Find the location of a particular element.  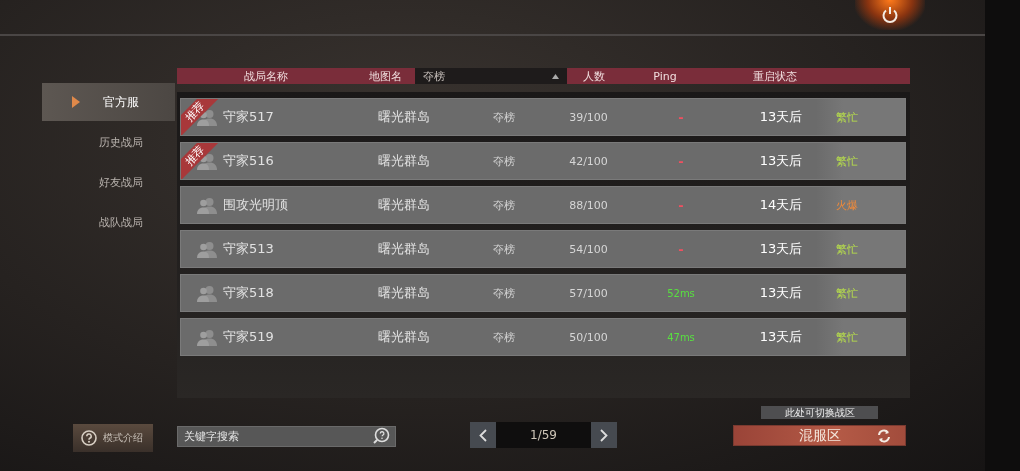

server-row: 围攻光明顶 曙光群岛 夺榜 88/100 - 14天后 火爆 is located at coordinates (543, 205).